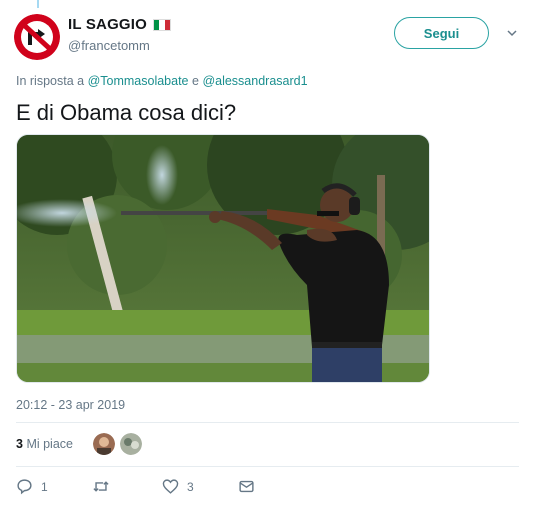 The width and height of the screenshot is (541, 520). What do you see at coordinates (138, 81) in the screenshot?
I see `mention-link-1: @Tommasolabate` at bounding box center [138, 81].